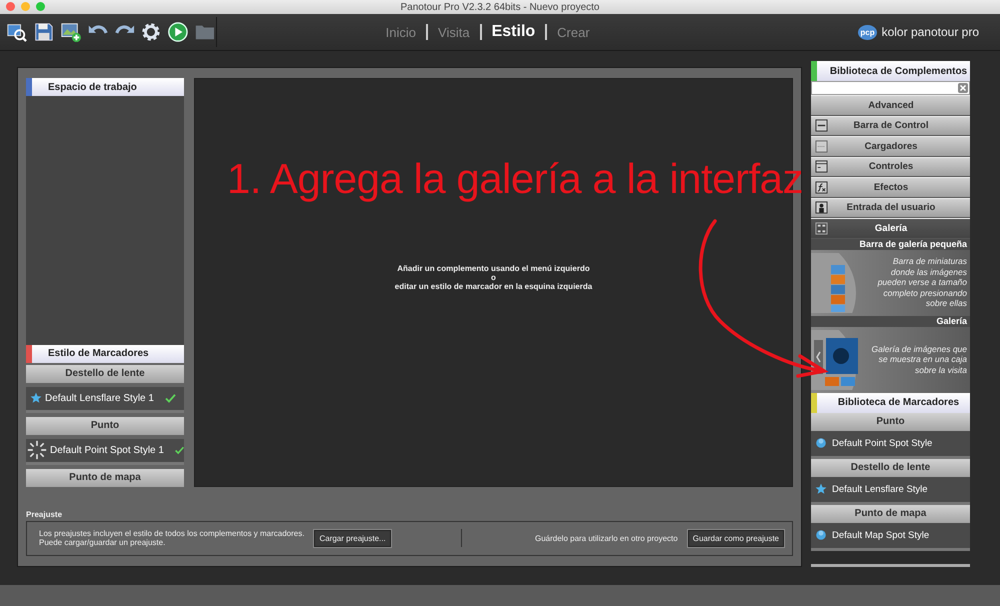  Describe the element at coordinates (454, 32) in the screenshot. I see `tab: Visita` at that location.